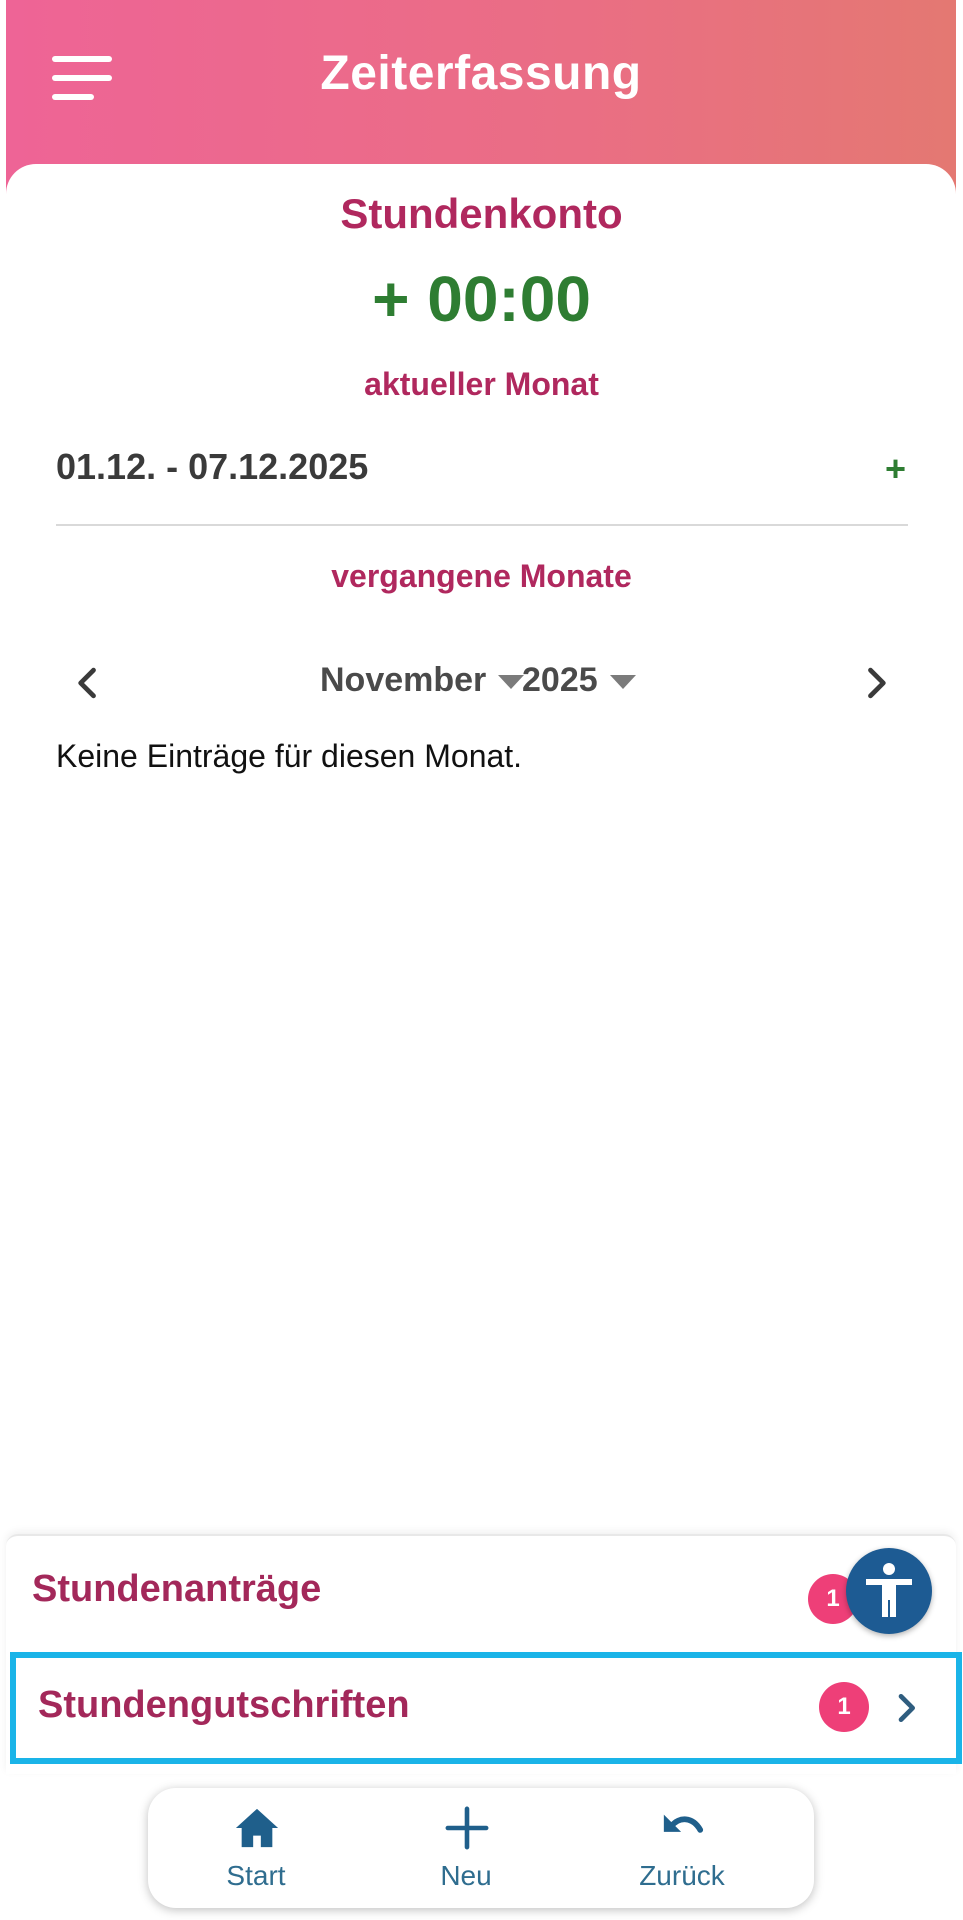 The height and width of the screenshot is (1920, 963). Describe the element at coordinates (481, 1592) in the screenshot. I see `stundenantraege-row: Stundenanträge 1` at that location.